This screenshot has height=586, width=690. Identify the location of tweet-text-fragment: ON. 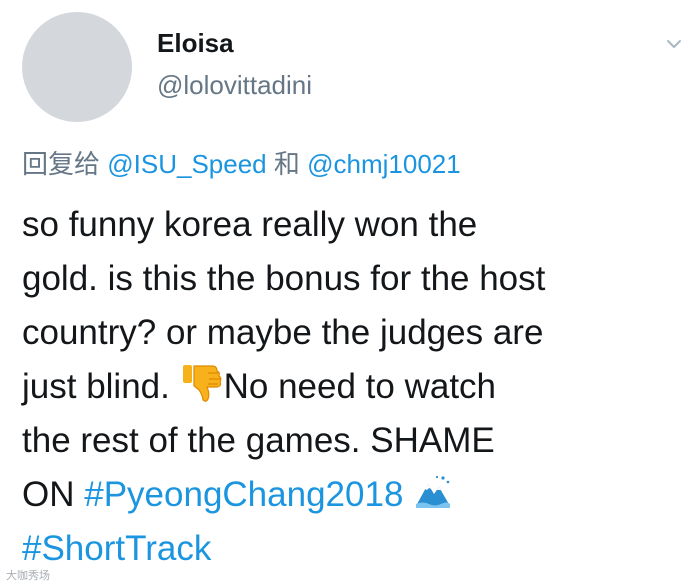
(48, 494).